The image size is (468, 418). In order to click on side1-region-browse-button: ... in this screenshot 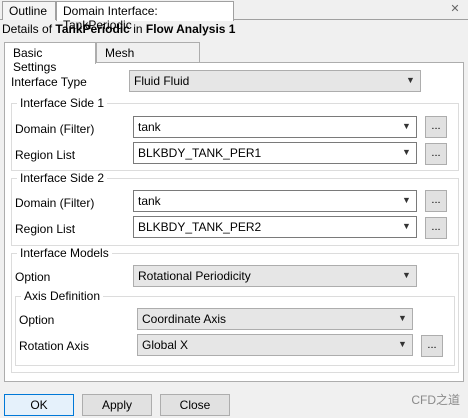, I will do `click(436, 154)`.